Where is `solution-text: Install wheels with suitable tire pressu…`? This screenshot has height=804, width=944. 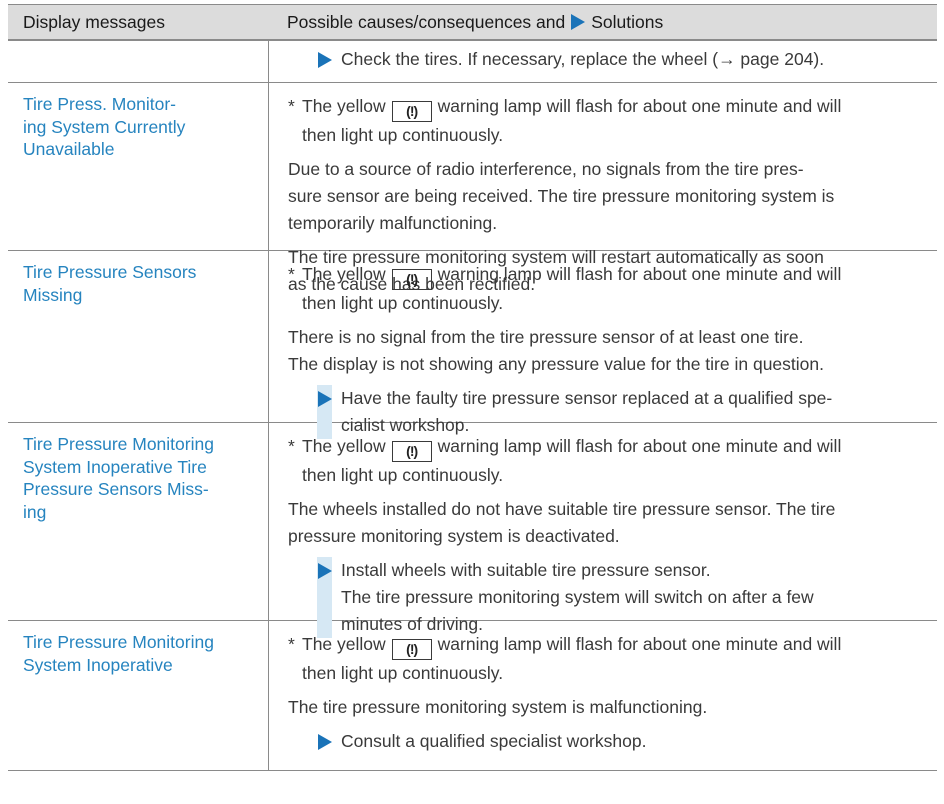
solution-text: Install wheels with suitable tire pressu… is located at coordinates (526, 570).